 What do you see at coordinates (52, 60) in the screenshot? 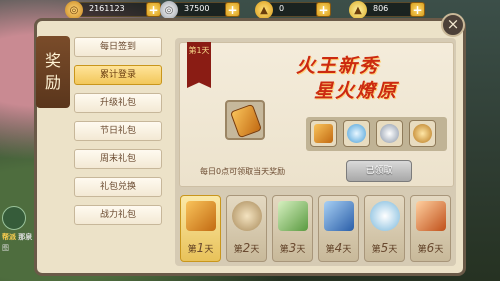
I see `panel-title-line1: 奖` at bounding box center [52, 60].